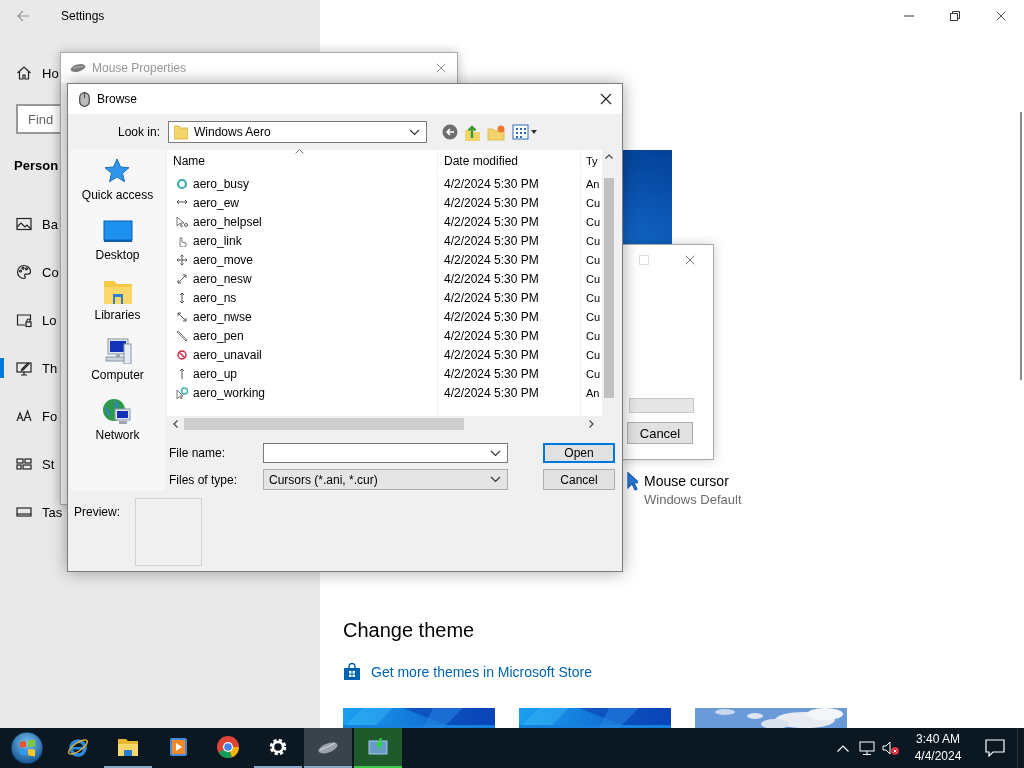  I want to click on window-title: Mouse Properties, so click(139, 68).